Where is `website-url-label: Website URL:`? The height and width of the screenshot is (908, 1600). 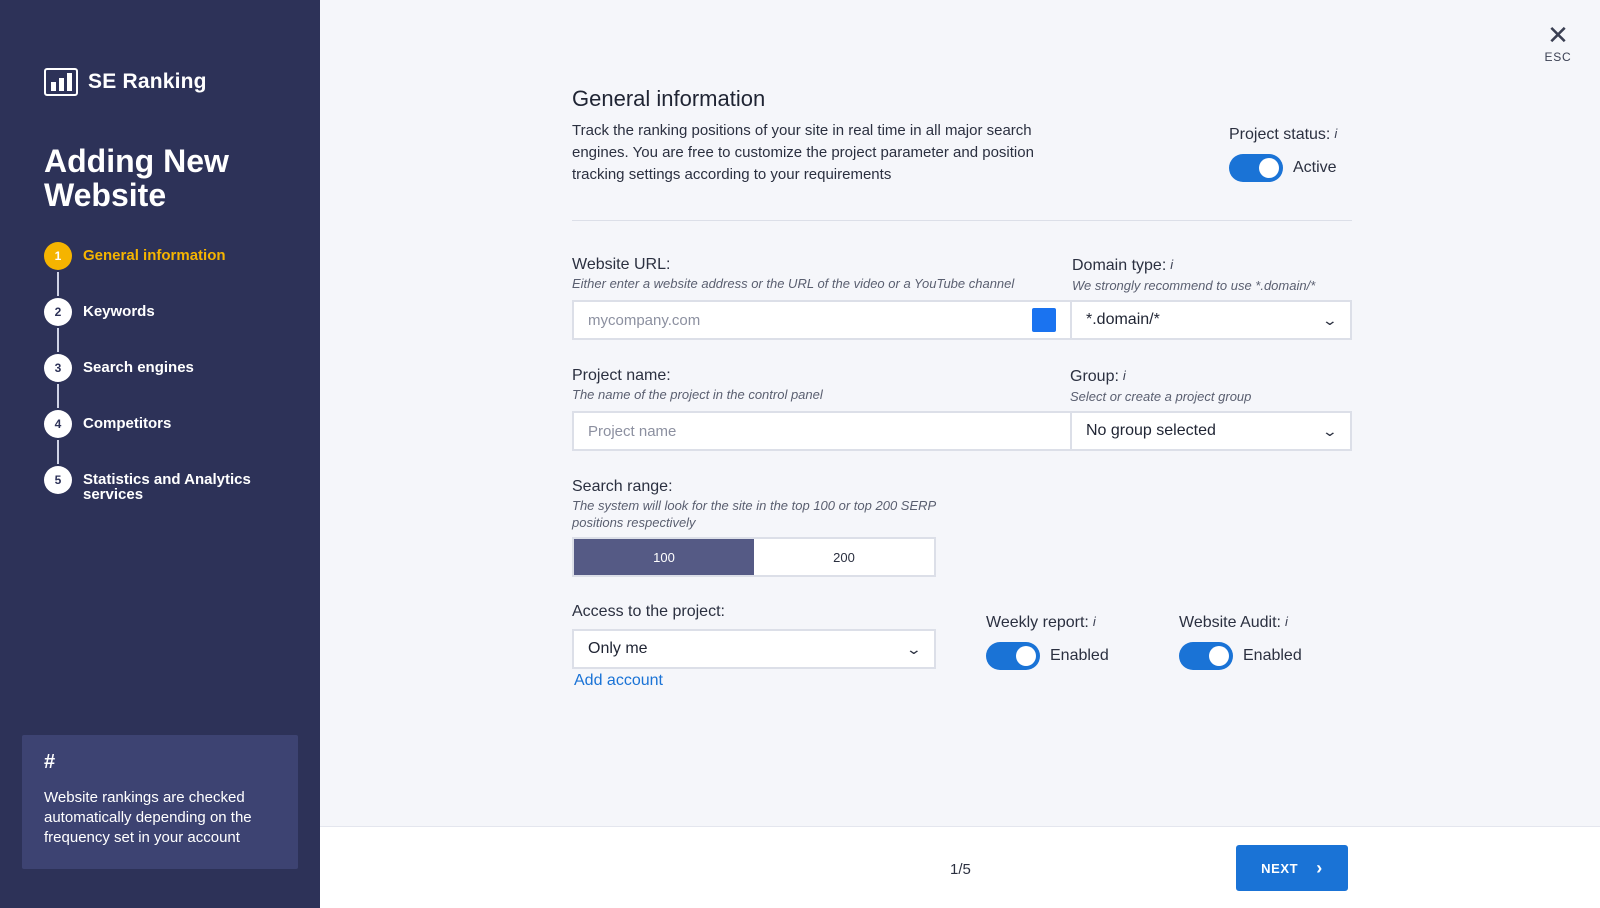
website-url-label: Website URL: is located at coordinates (621, 264).